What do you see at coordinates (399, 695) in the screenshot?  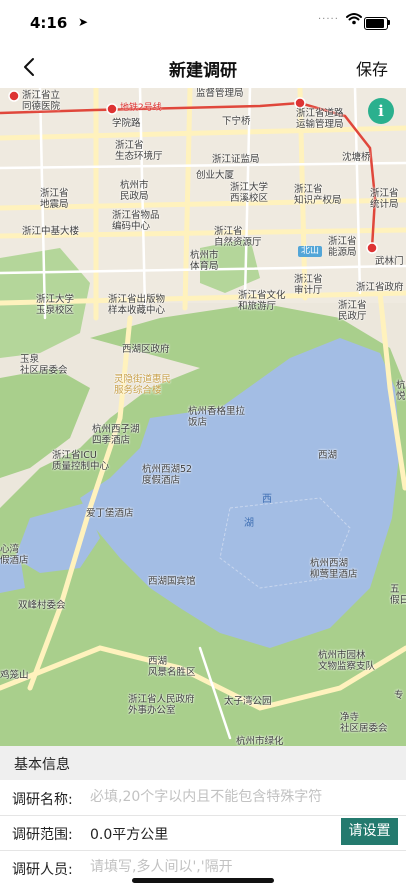 I see `map-label: 专` at bounding box center [399, 695].